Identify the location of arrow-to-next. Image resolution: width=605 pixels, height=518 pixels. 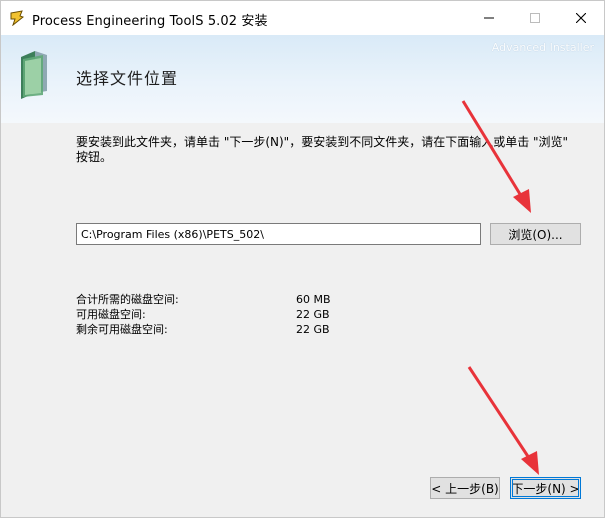
(503, 420).